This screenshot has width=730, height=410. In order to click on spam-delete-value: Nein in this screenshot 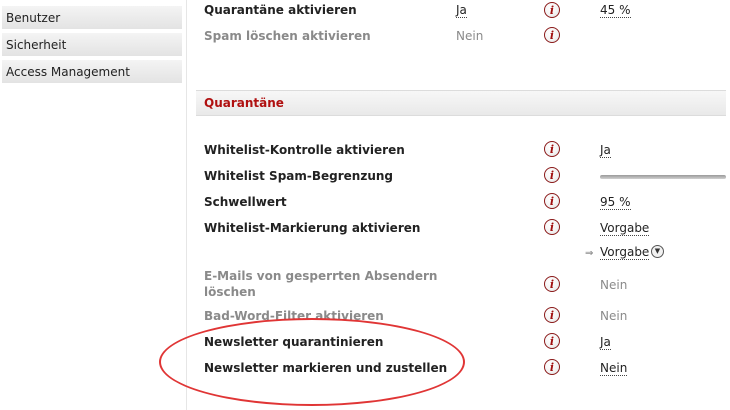, I will do `click(470, 36)`.